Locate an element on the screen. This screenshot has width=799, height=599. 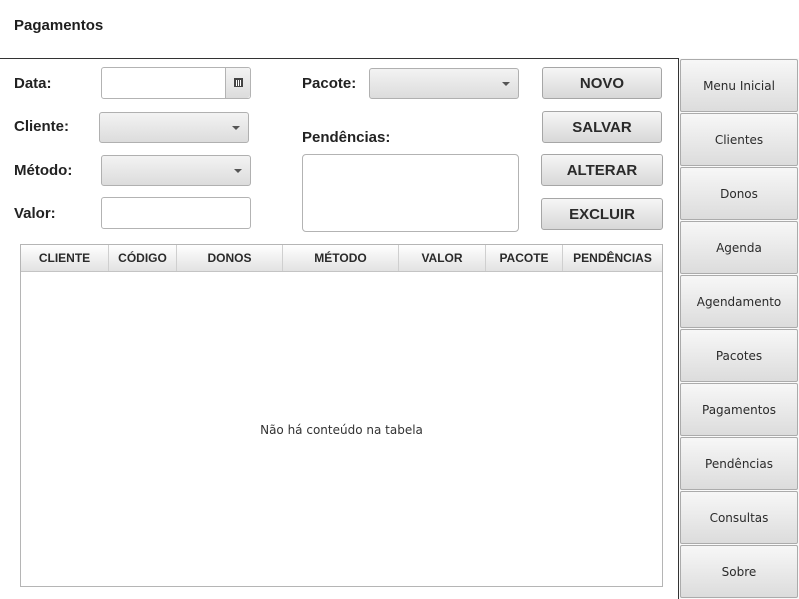
column-header-donos: DONOS is located at coordinates (230, 258).